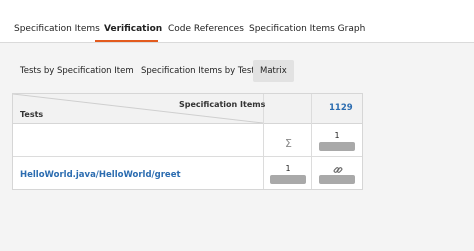 The height and width of the screenshot is (251, 474). Describe the element at coordinates (288, 179) in the screenshot. I see `test-progress-bar` at that location.